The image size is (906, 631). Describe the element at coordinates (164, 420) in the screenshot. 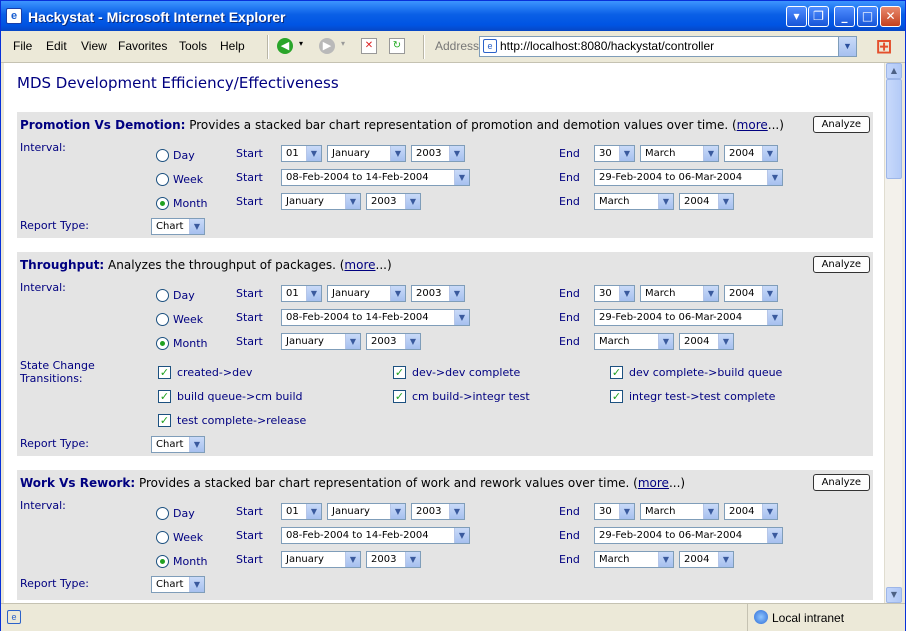

I see `checkbox-test-complete-release: ✓` at that location.